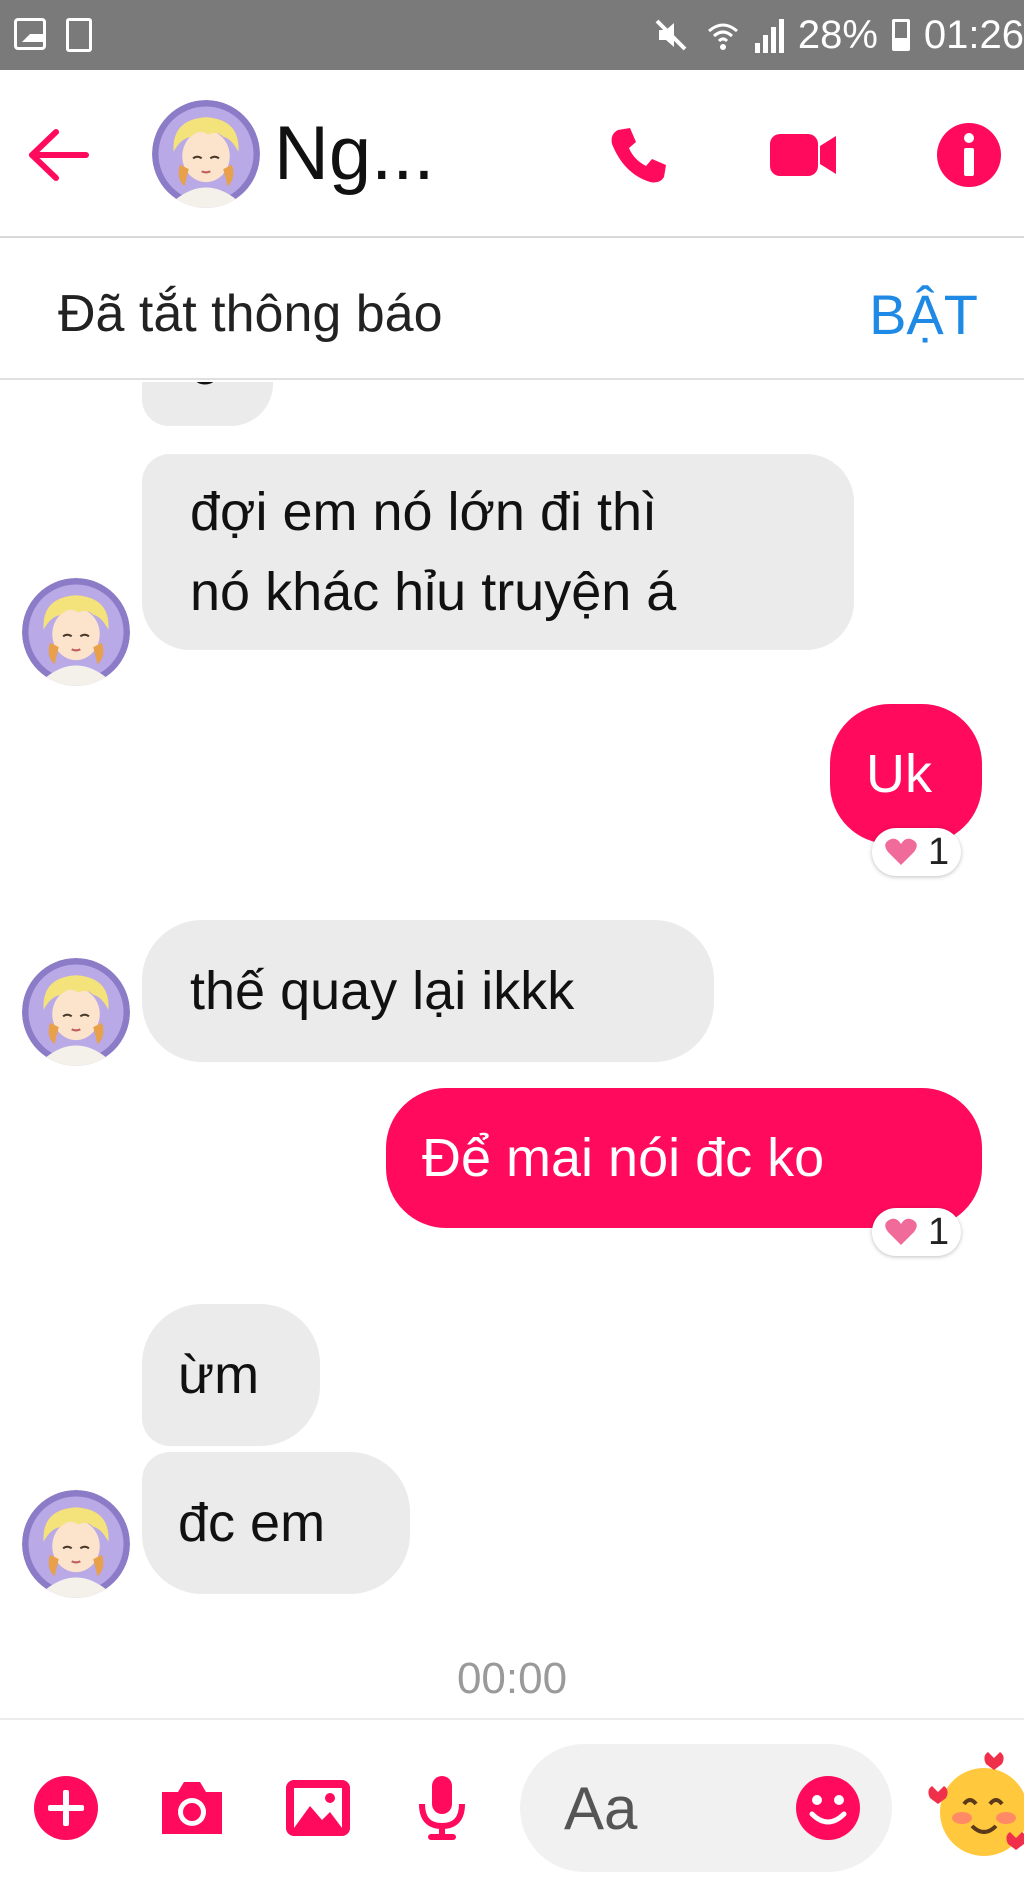 Image resolution: width=1024 pixels, height=1894 pixels. I want to click on notifications-muted-text: Đã tắt thông báo, so click(250, 314).